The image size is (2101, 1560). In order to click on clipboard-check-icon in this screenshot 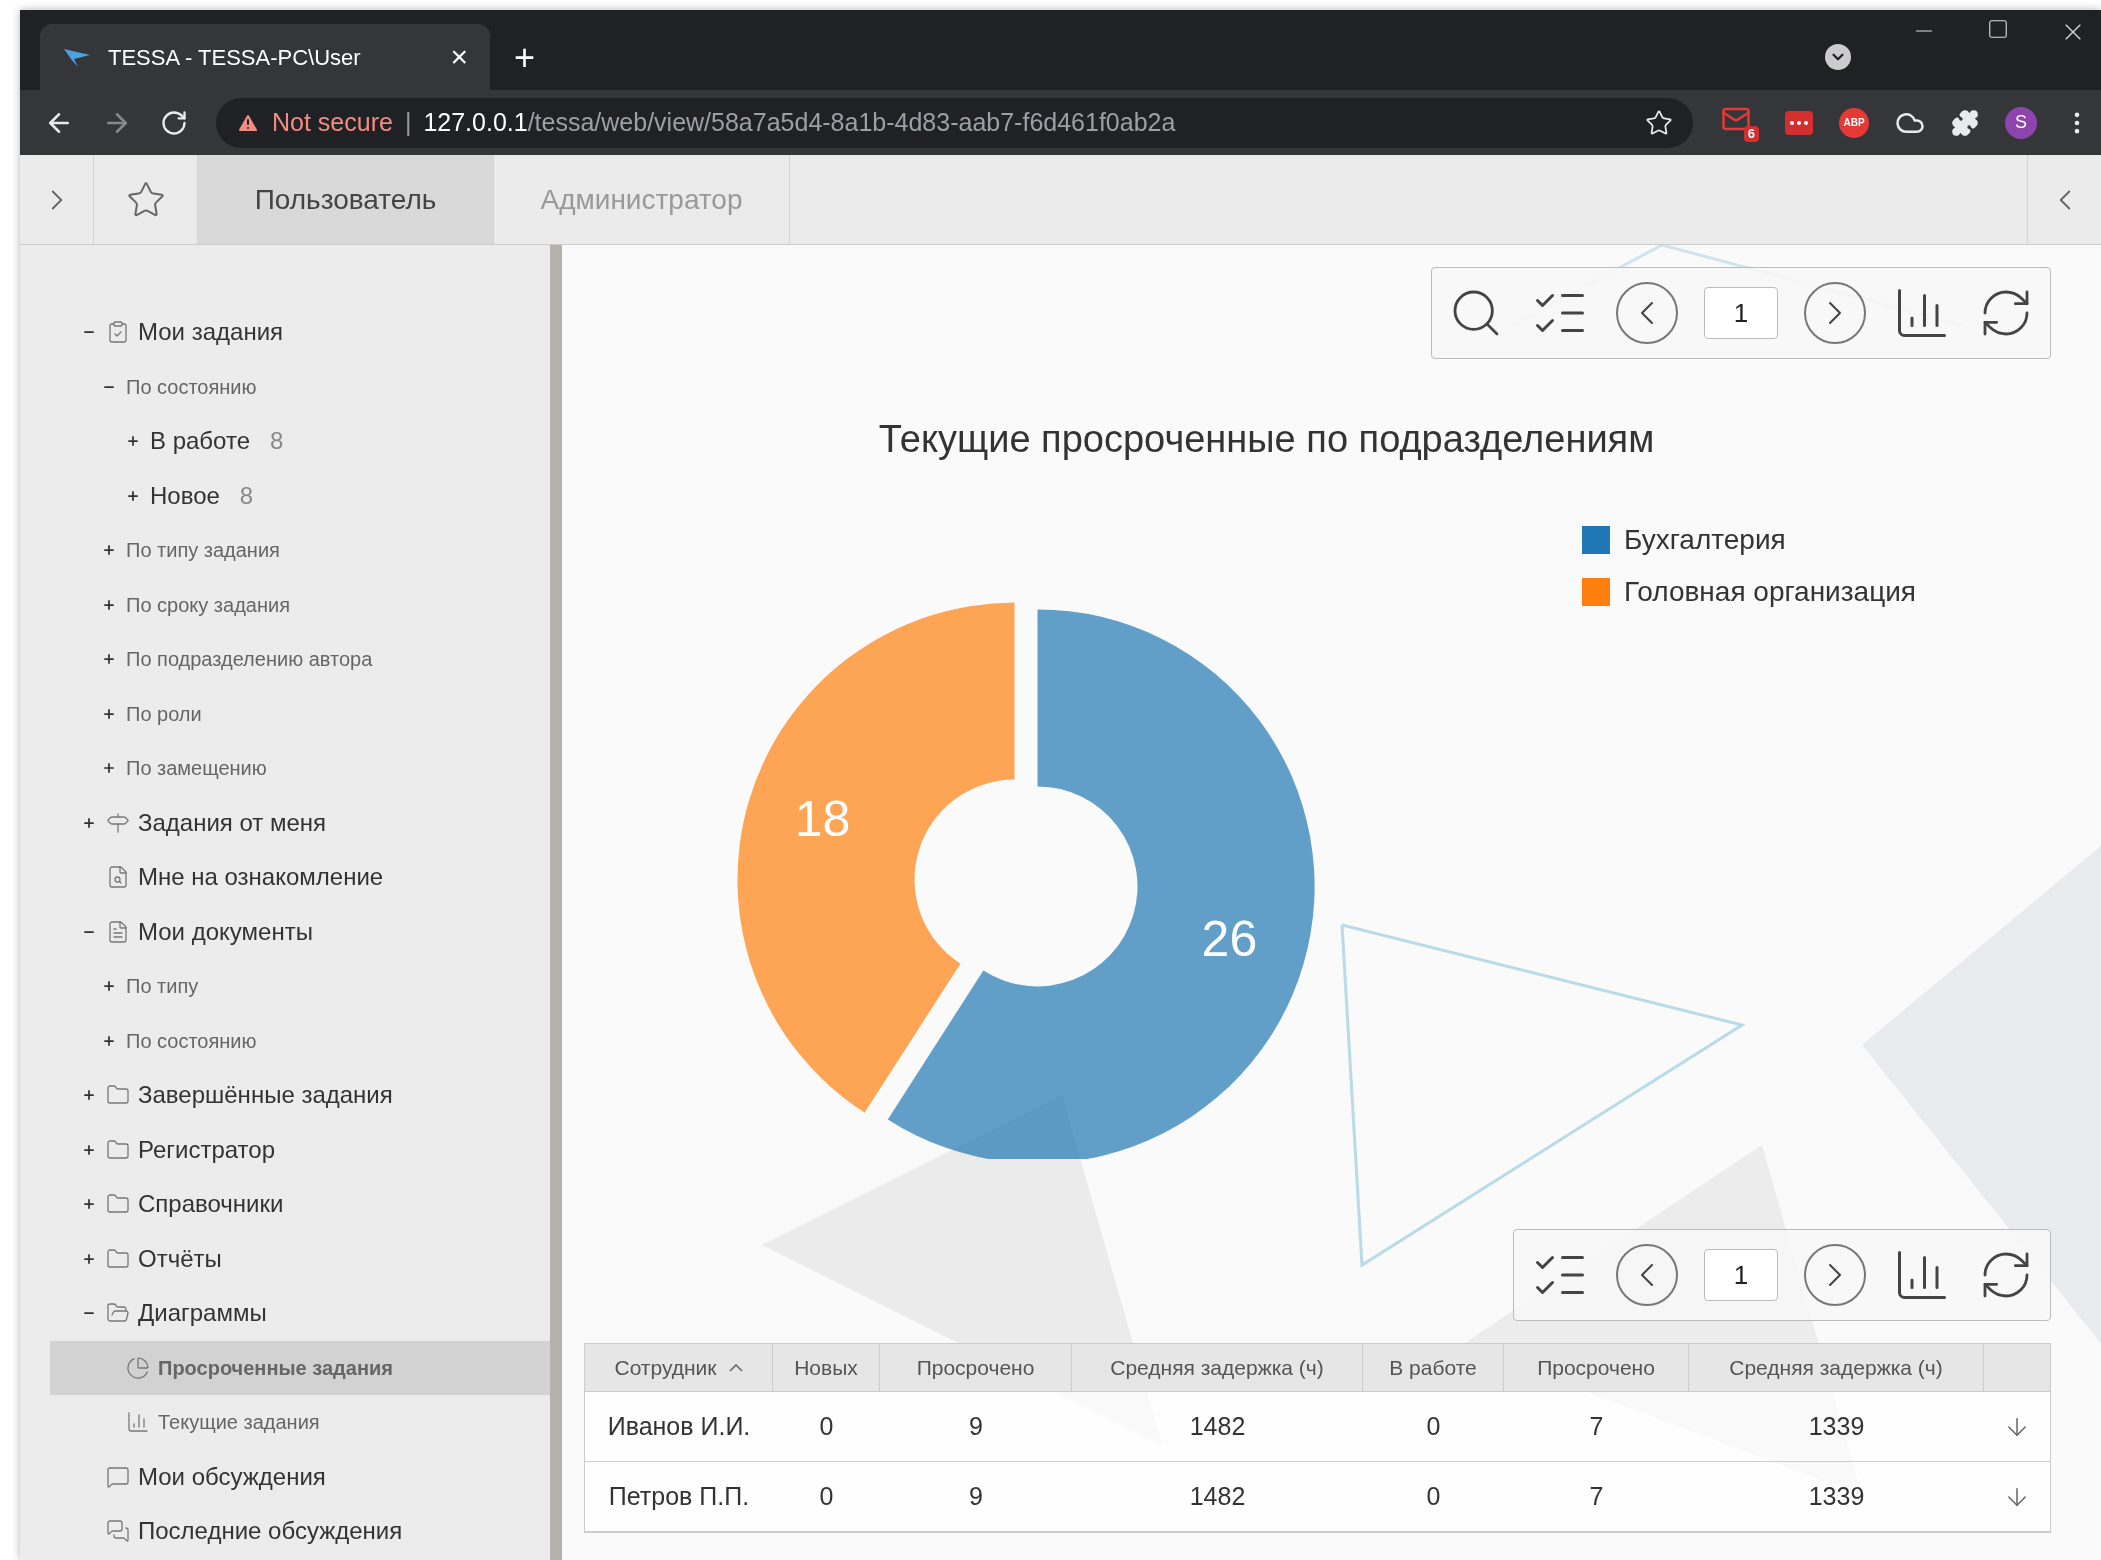, I will do `click(118, 332)`.